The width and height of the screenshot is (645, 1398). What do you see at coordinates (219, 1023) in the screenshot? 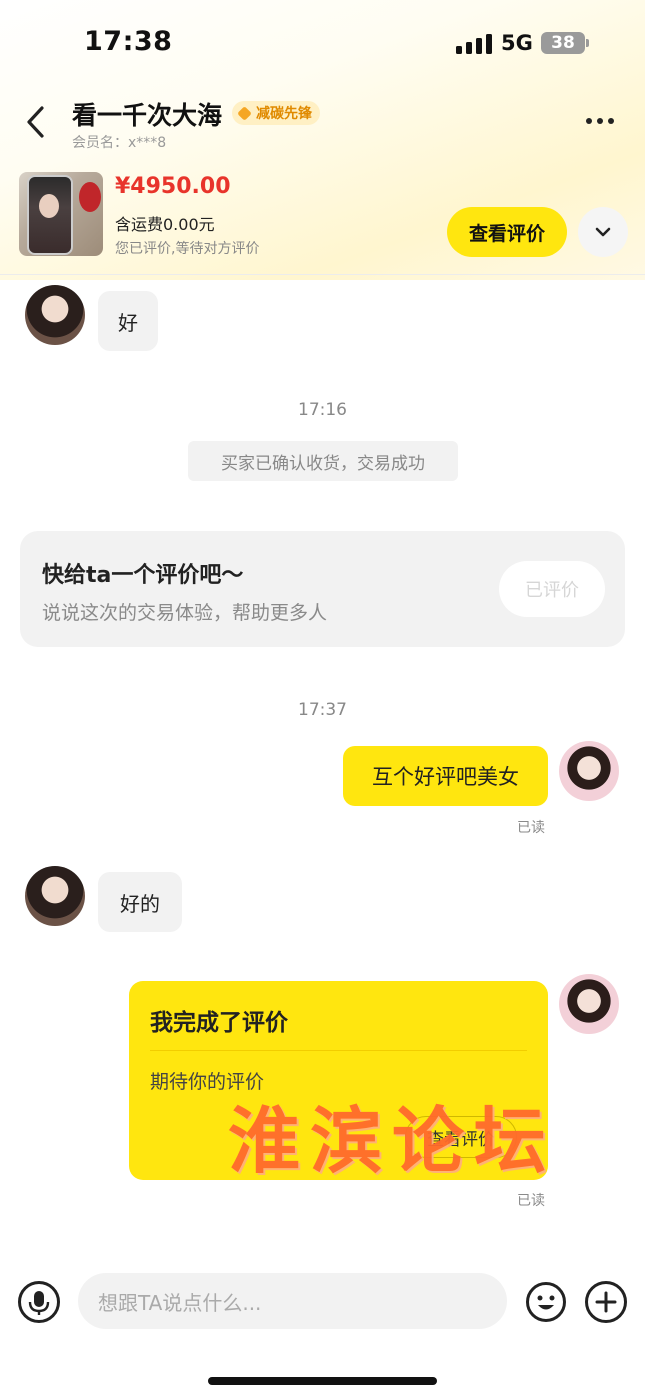
I see `review-done-title: 我完成了评价` at bounding box center [219, 1023].